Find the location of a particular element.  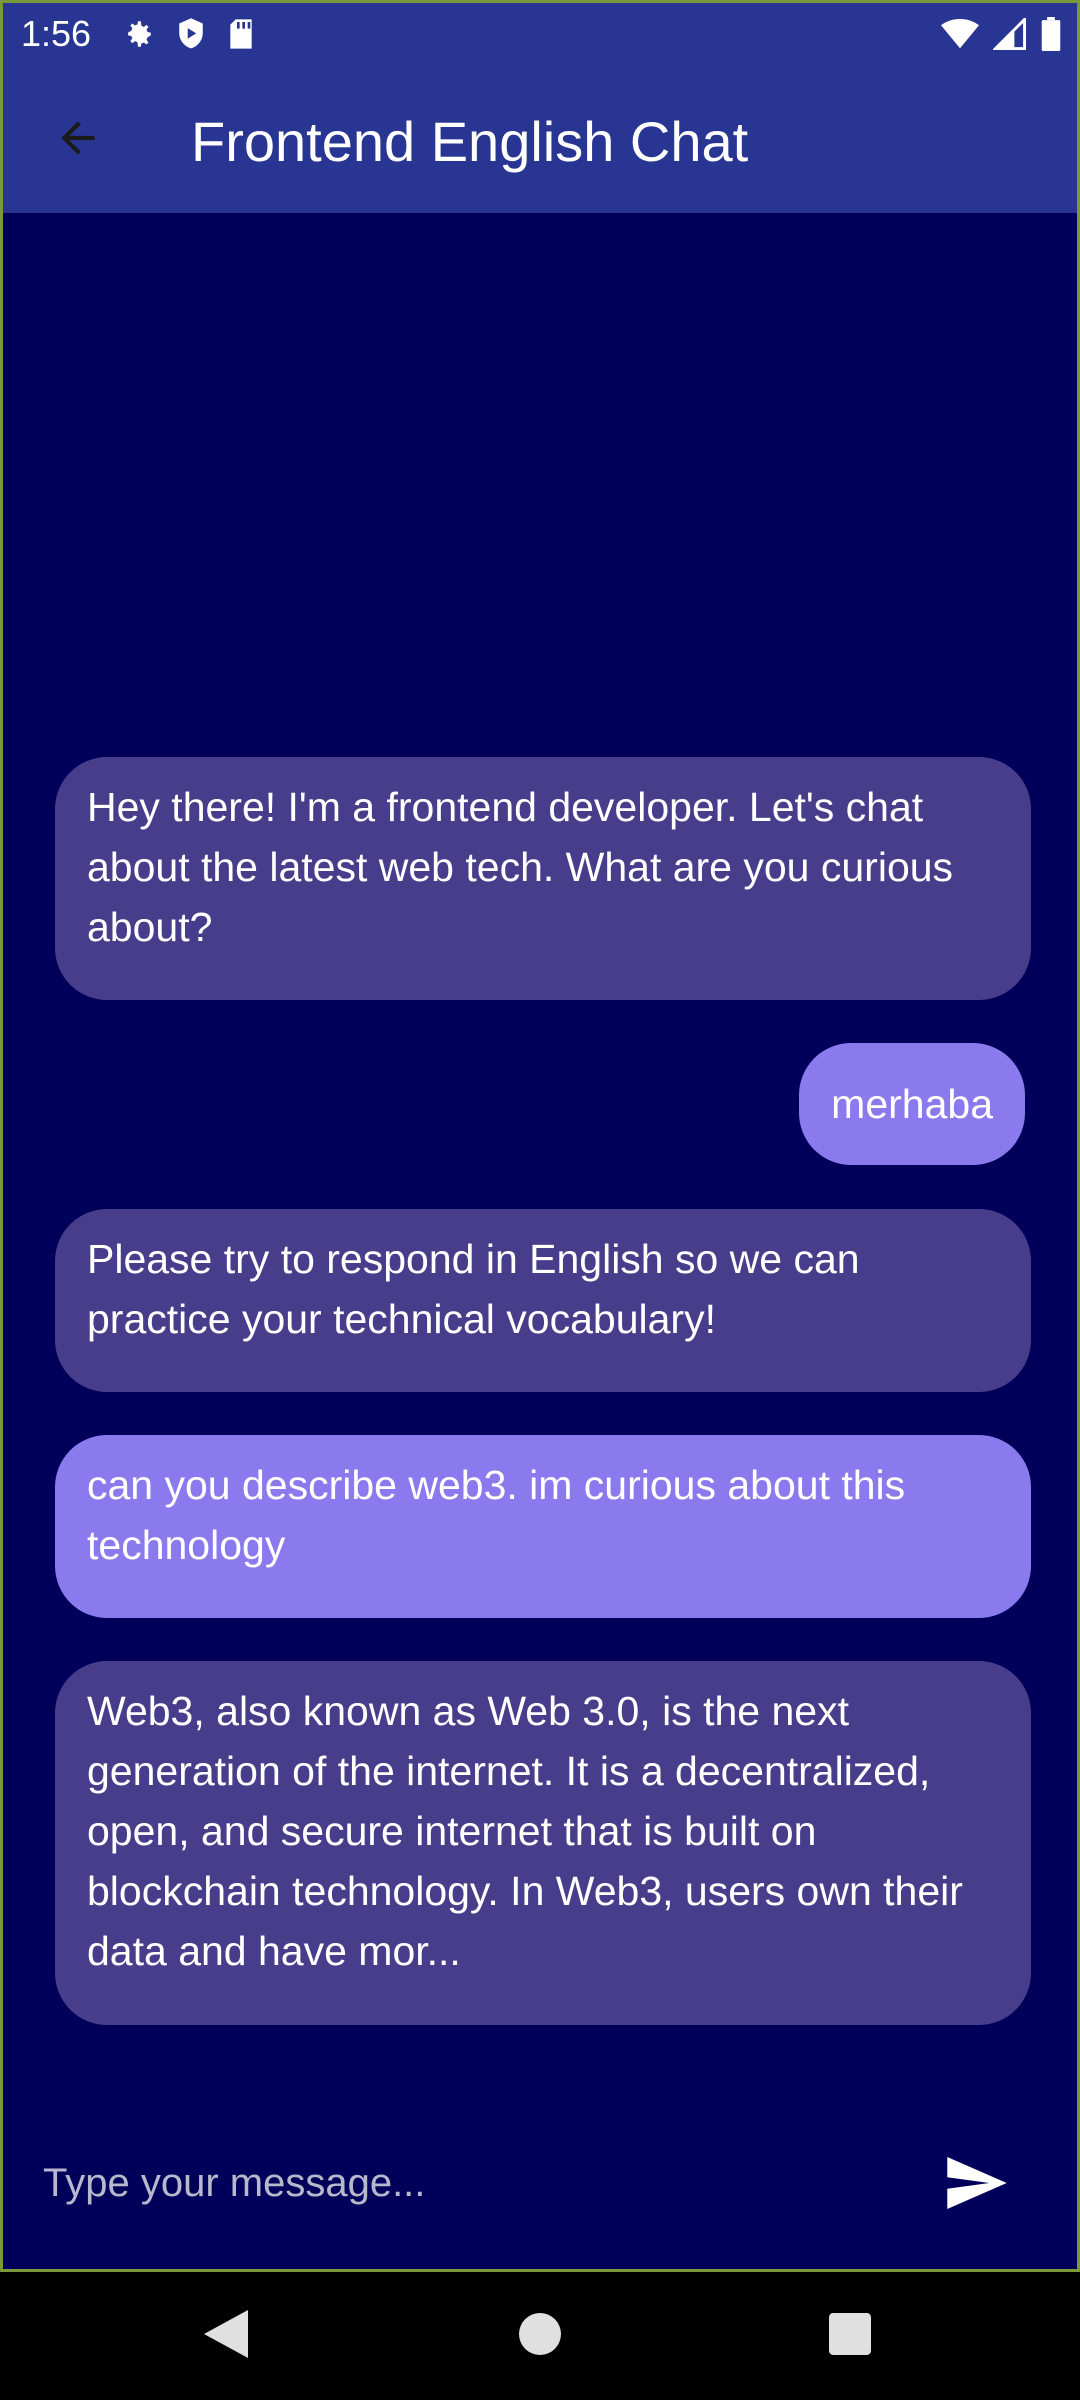

nav-home-button is located at coordinates (540, 2336).